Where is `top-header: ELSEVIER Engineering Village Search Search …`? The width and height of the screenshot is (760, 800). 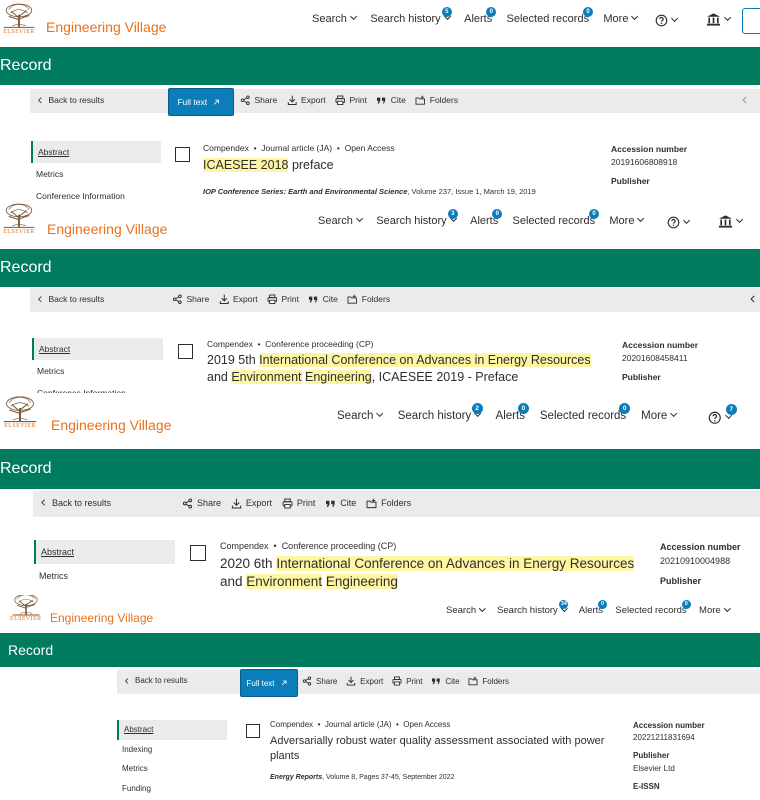 top-header: ELSEVIER Engineering Village Search Search … is located at coordinates (380, 614).